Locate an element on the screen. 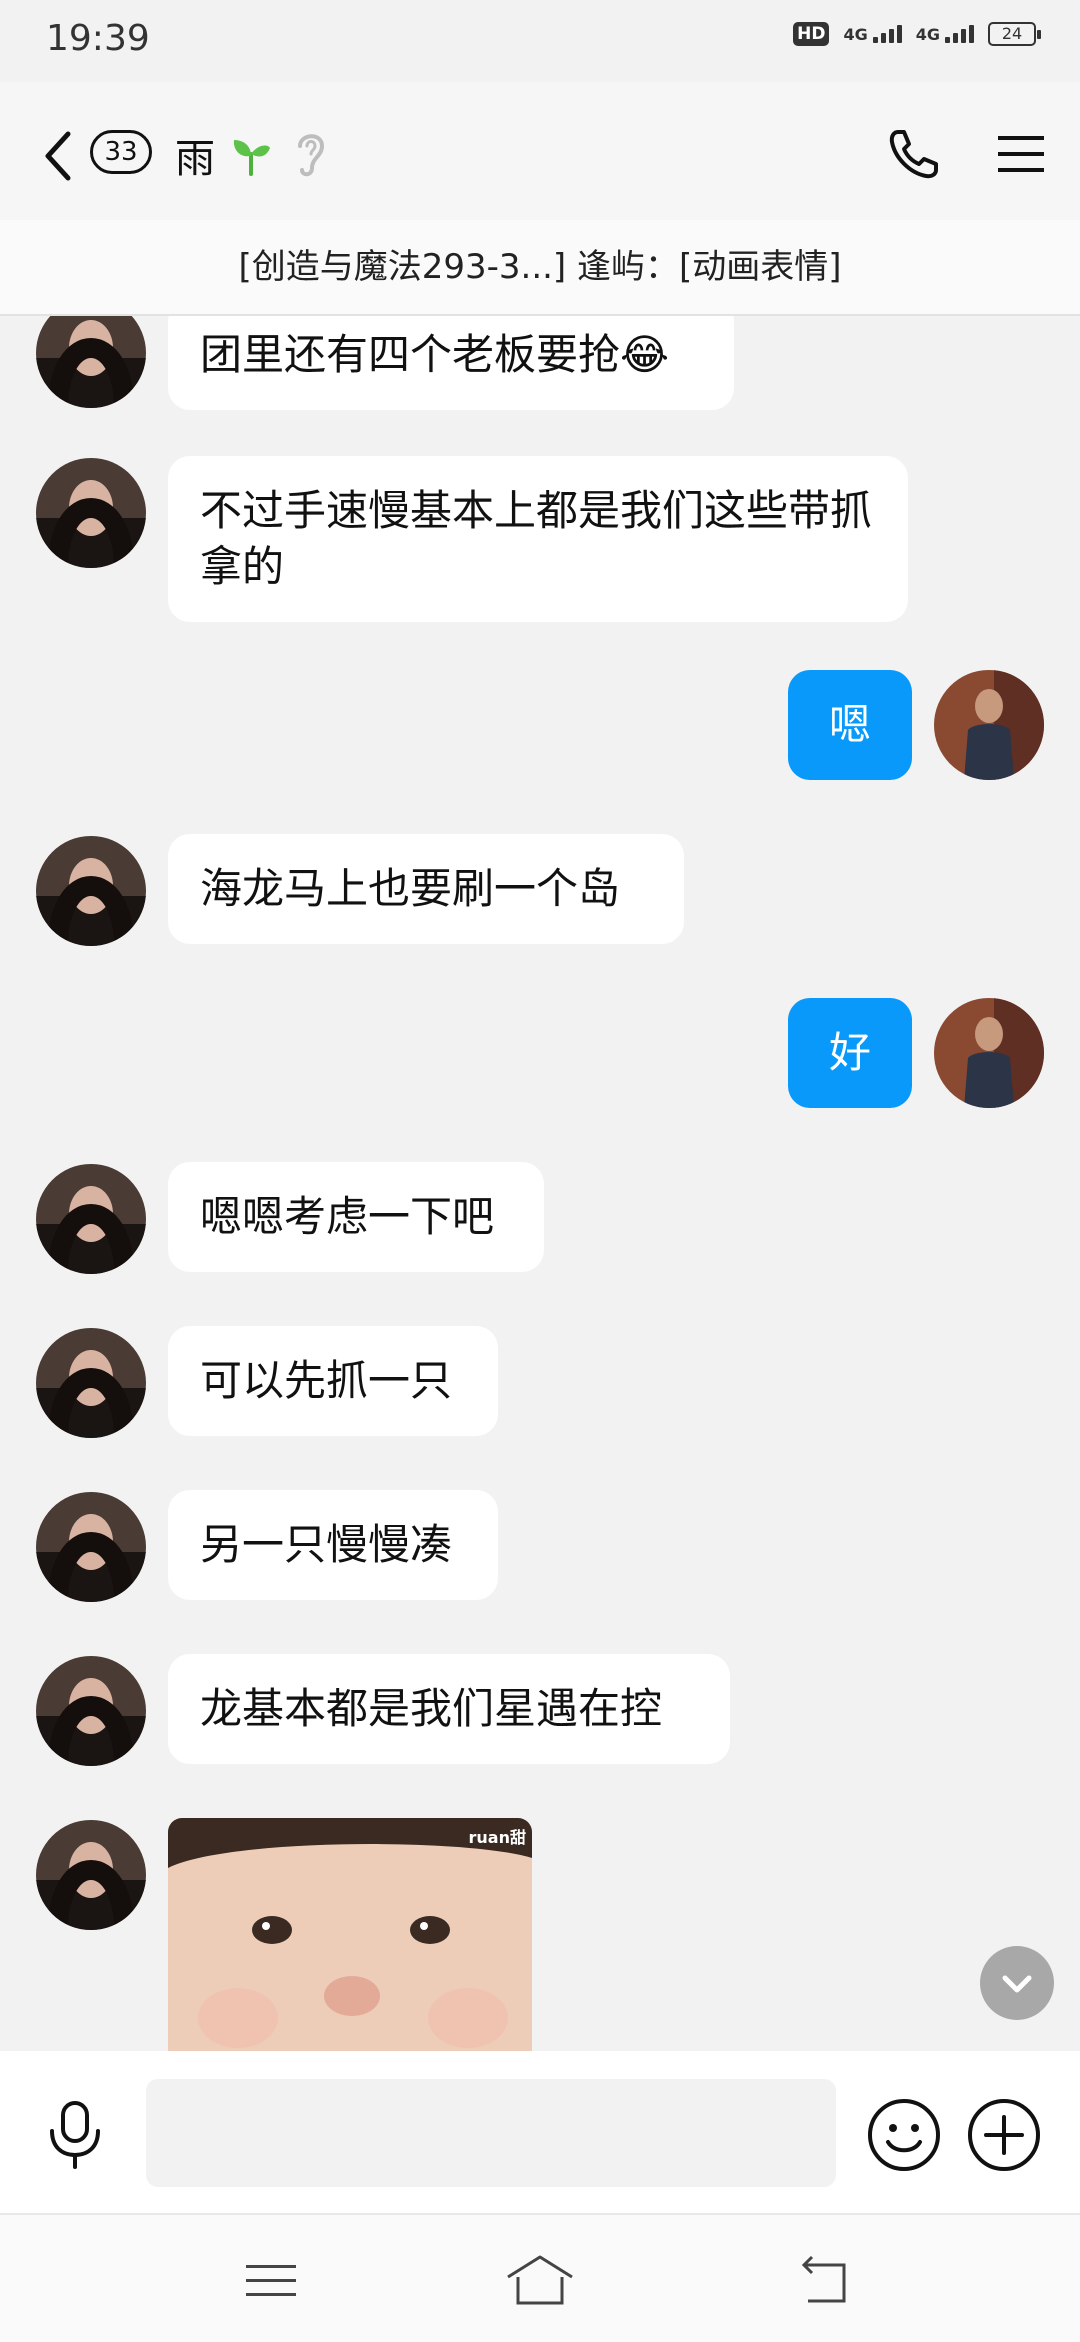 This screenshot has height=2342, width=1080. back-icon is located at coordinates (58, 156).